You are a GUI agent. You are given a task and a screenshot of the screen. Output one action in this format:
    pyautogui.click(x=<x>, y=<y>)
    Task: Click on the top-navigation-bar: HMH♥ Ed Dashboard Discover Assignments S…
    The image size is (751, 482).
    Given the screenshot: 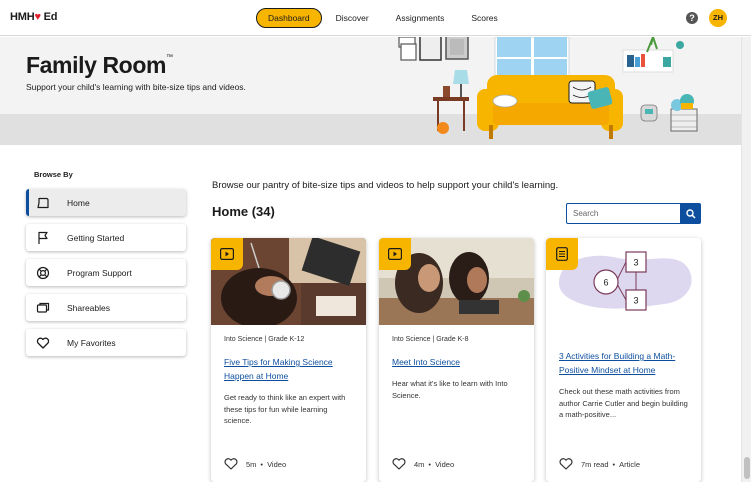 What is the action you would take?
    pyautogui.click(x=375, y=18)
    